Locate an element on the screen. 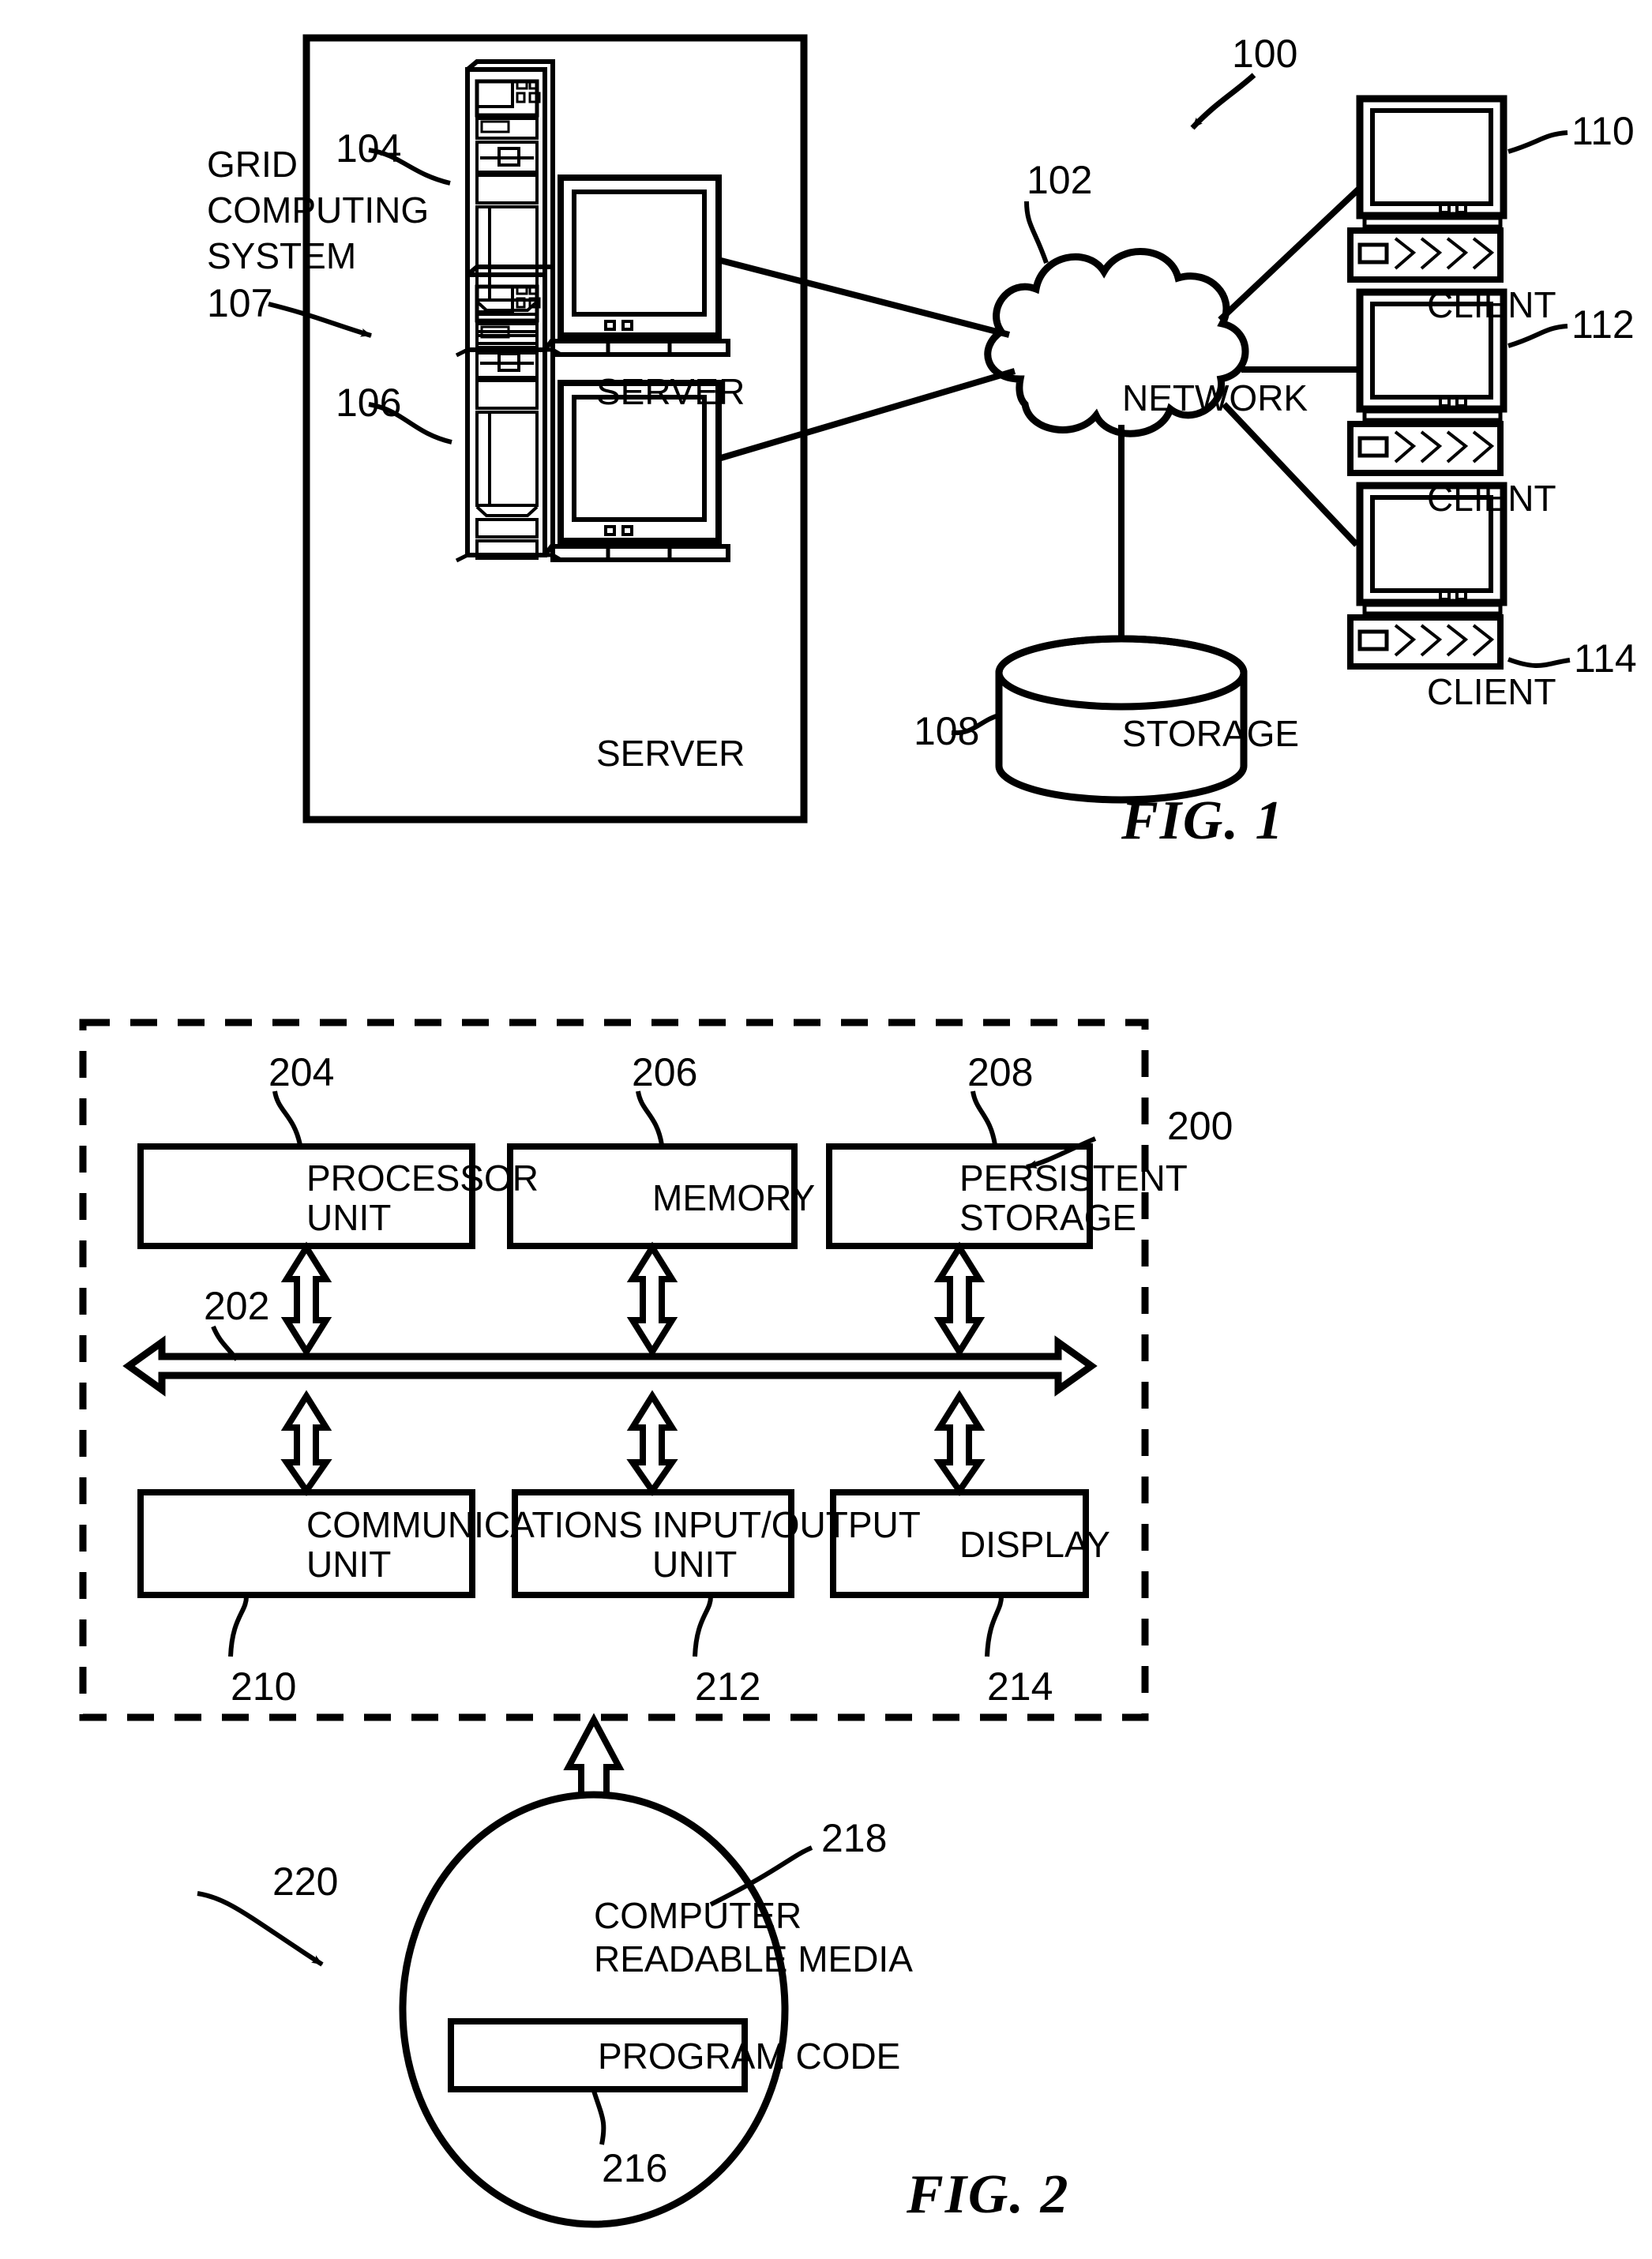 The width and height of the screenshot is (1652, 2259). ref-218: 218 is located at coordinates (854, 1838).